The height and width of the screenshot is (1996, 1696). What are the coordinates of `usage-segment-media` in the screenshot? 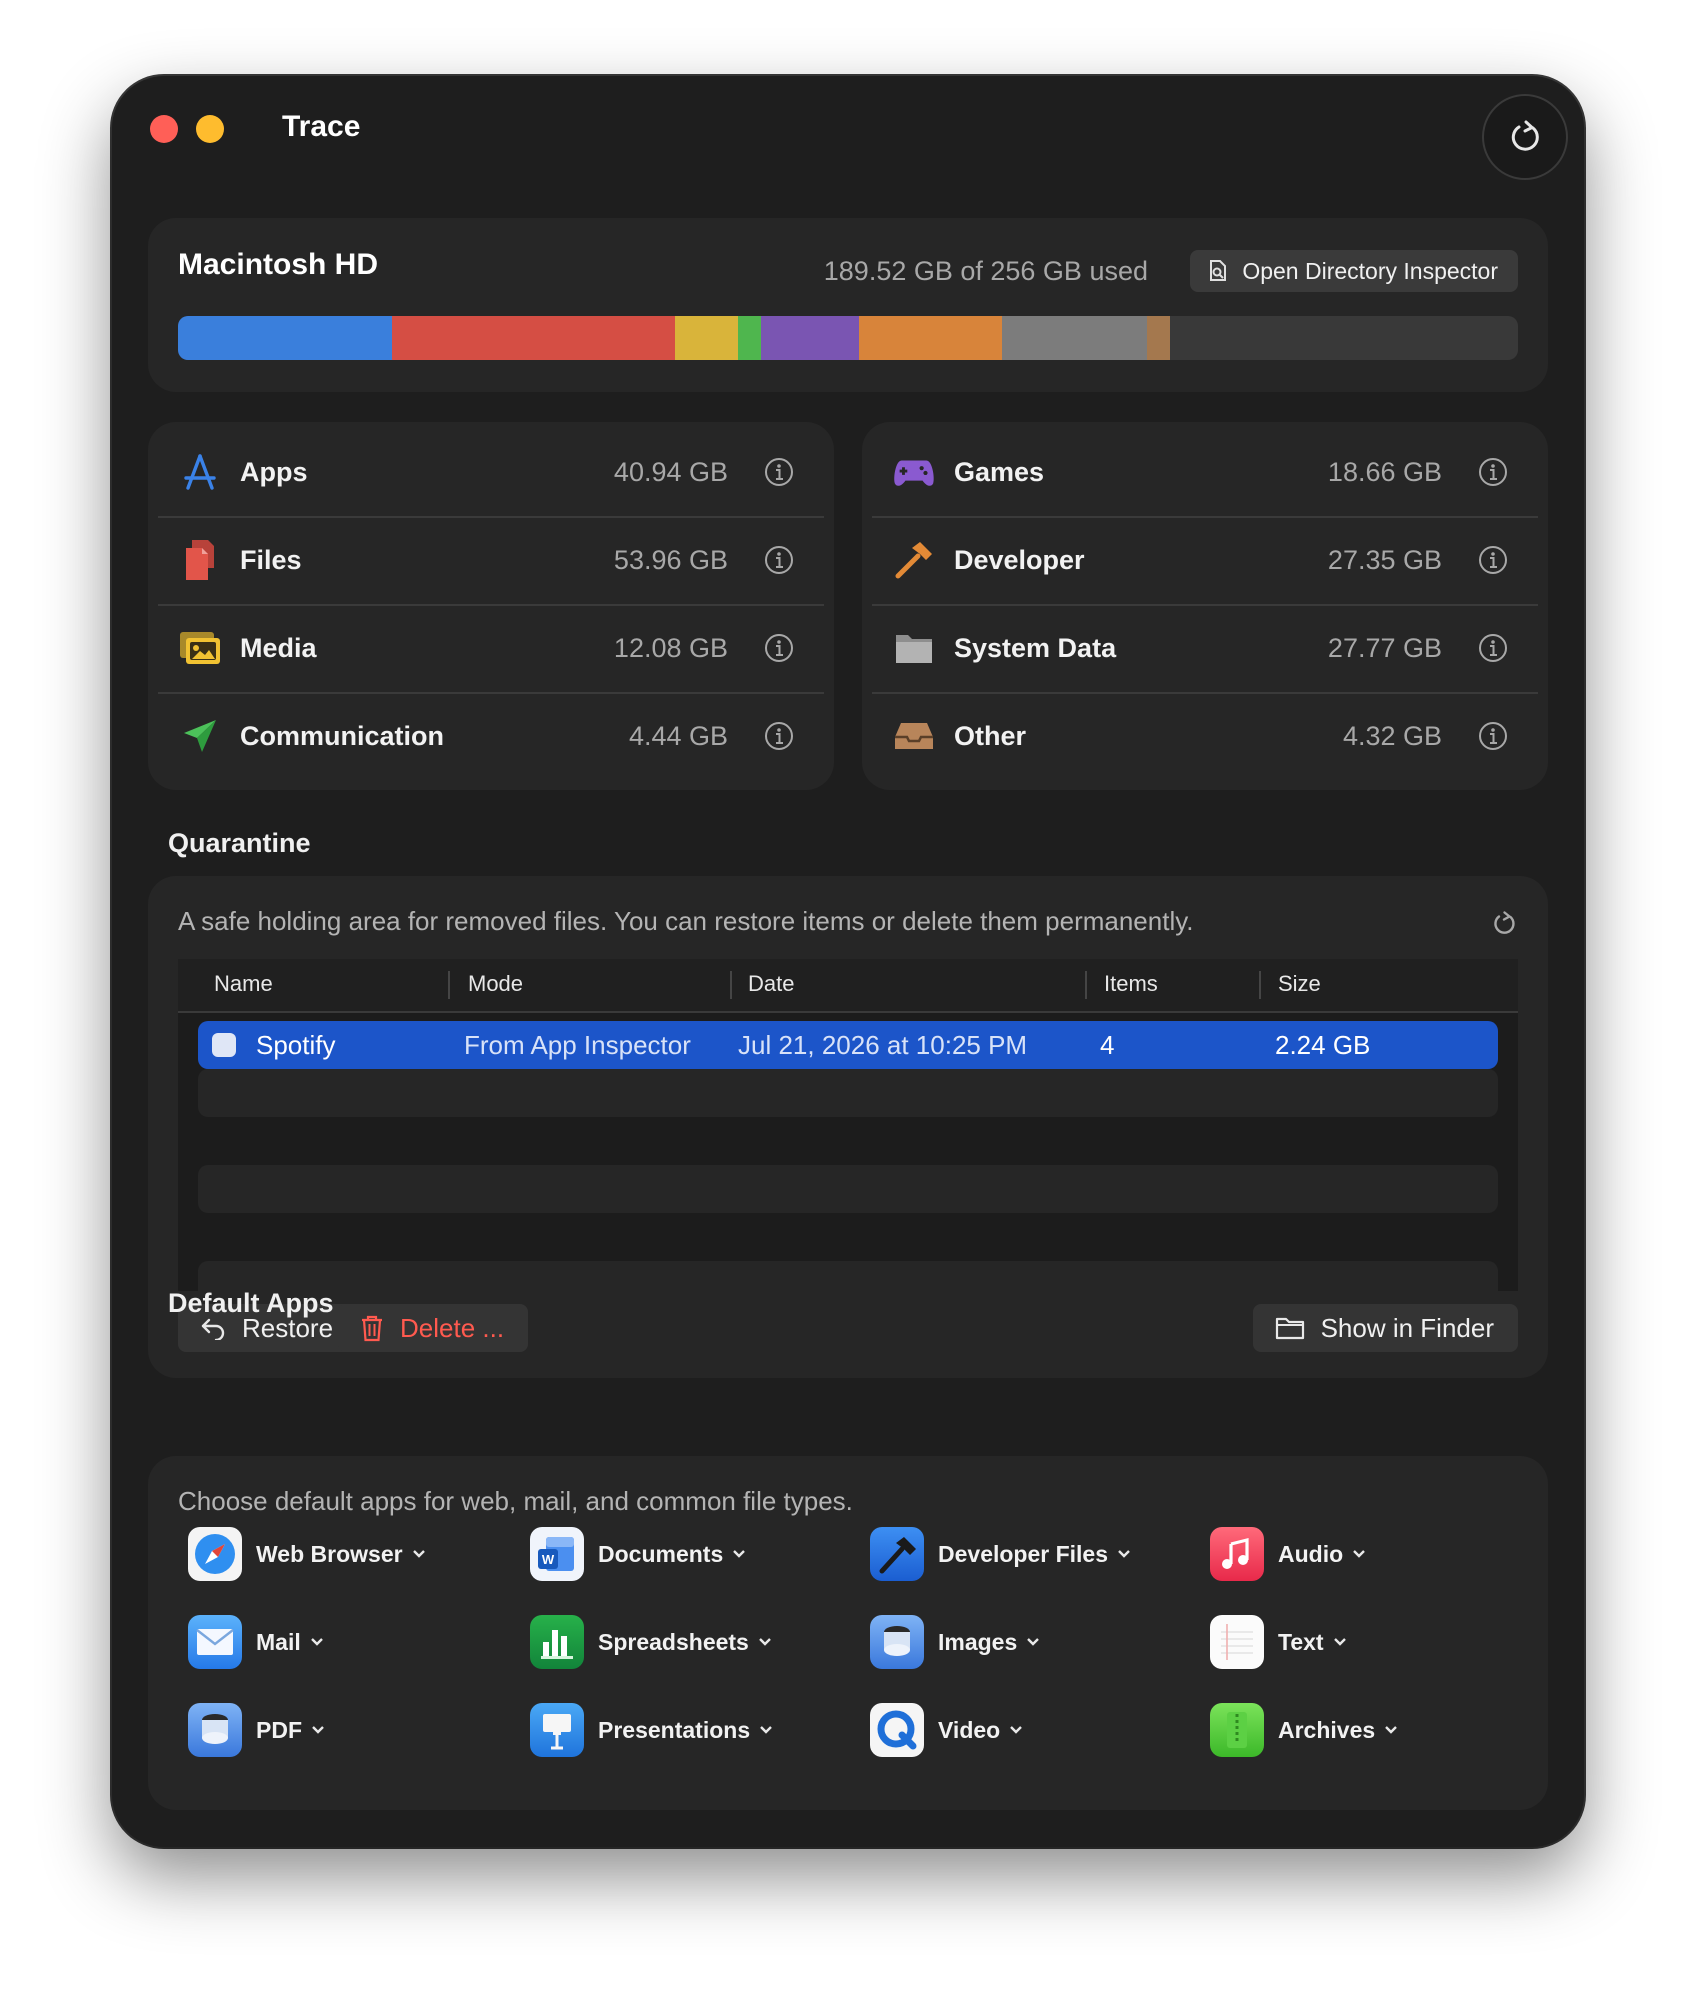 It's located at (706, 338).